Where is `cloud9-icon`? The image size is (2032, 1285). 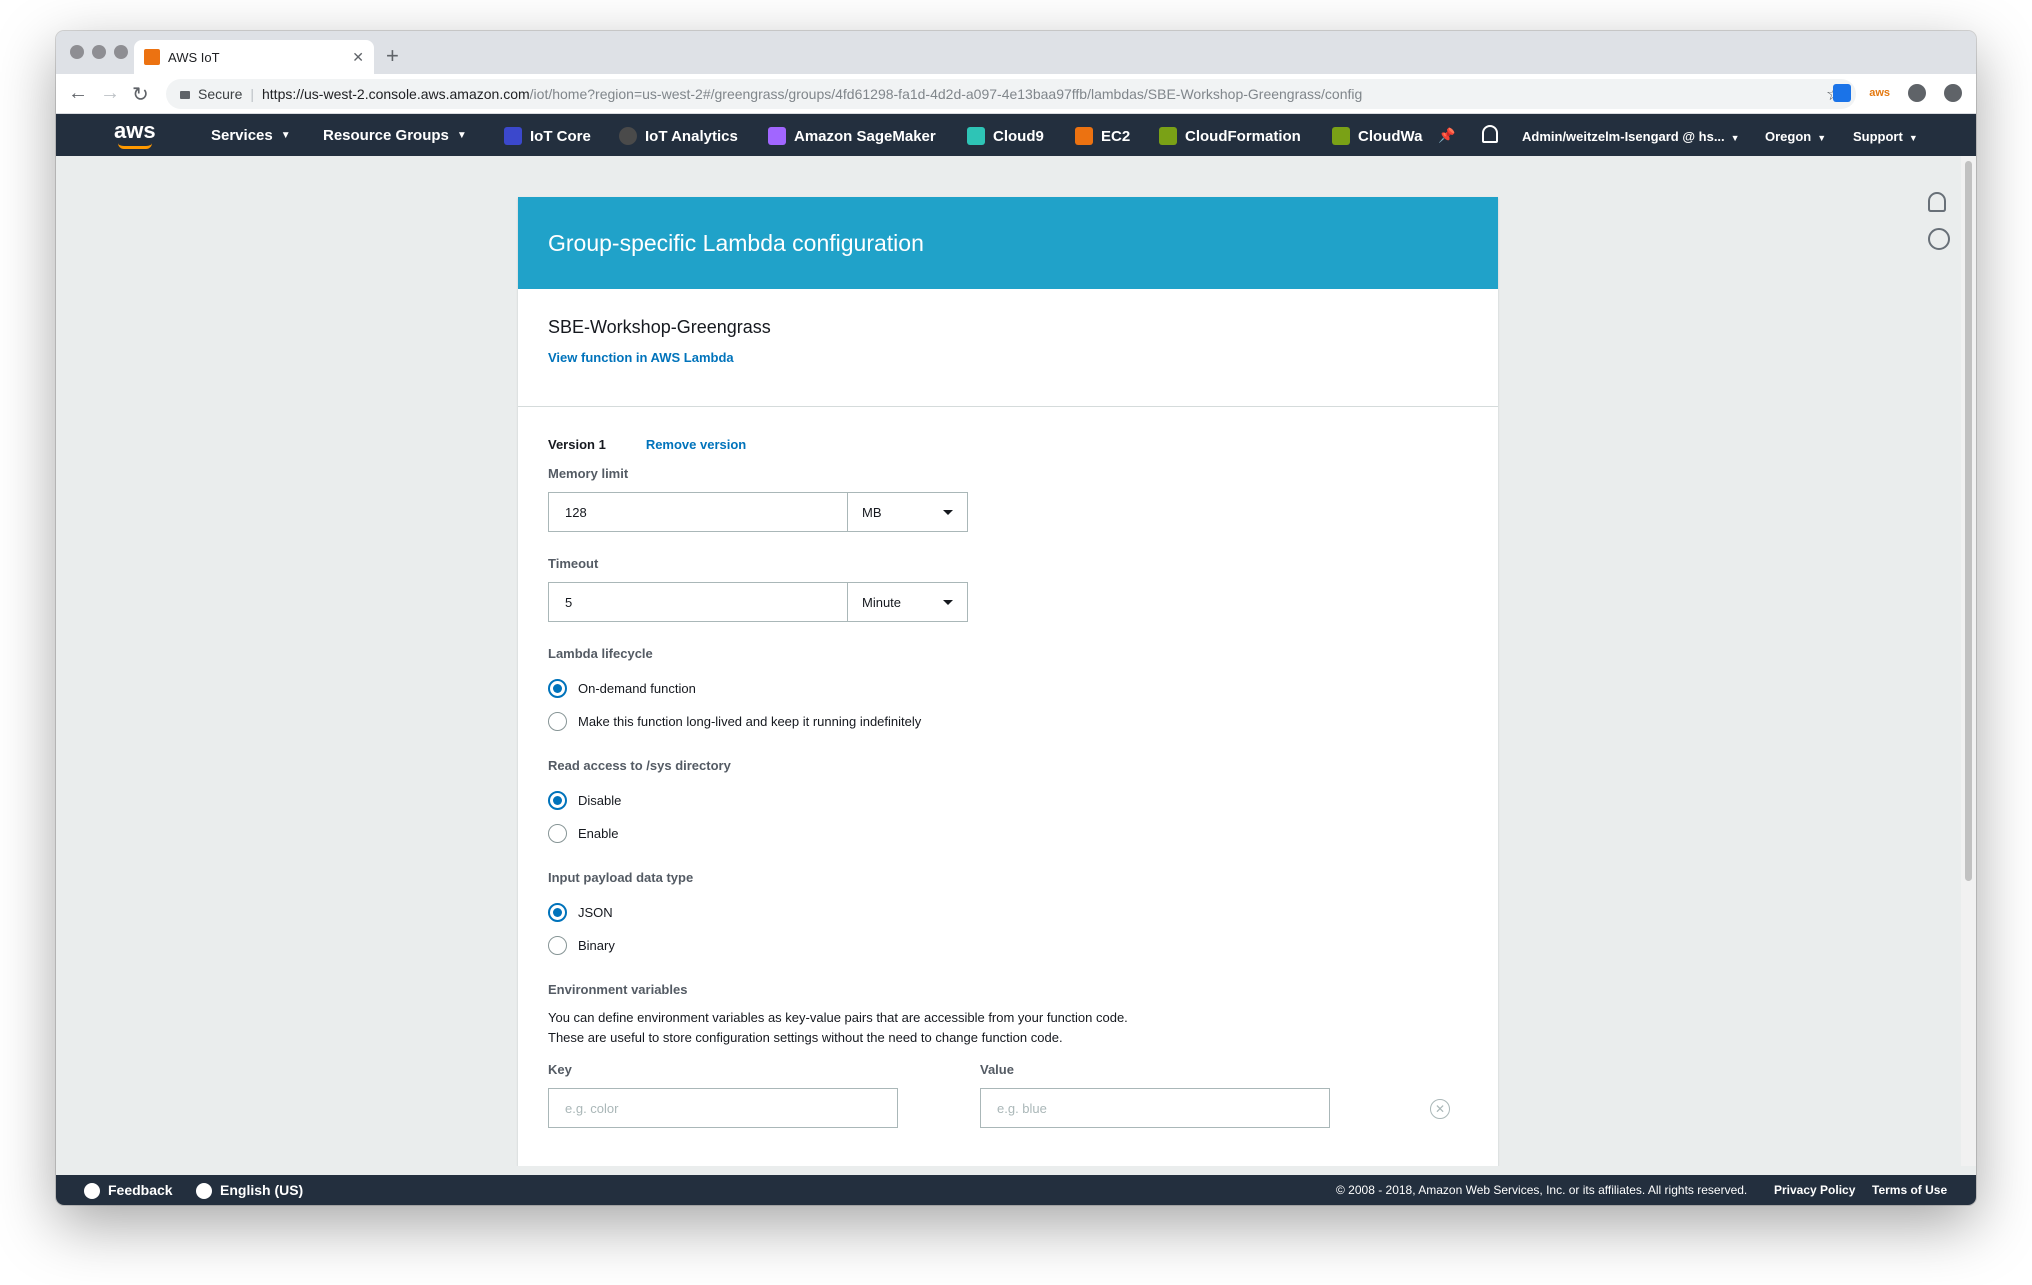
cloud9-icon is located at coordinates (976, 136).